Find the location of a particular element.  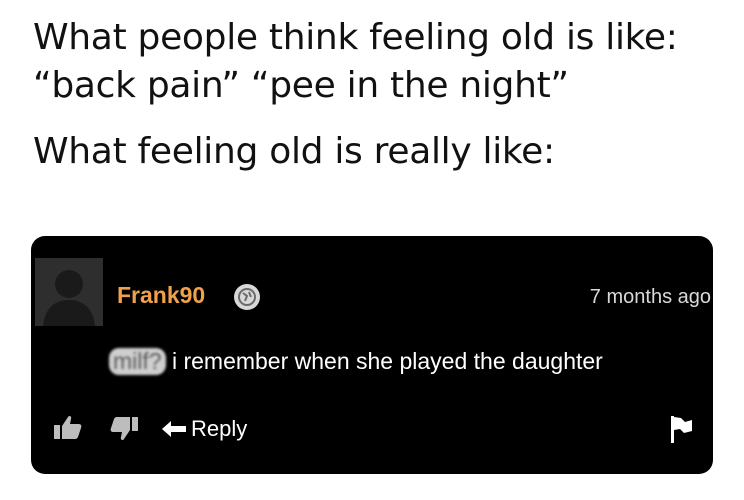

user-silhouette-icon is located at coordinates (69, 292).